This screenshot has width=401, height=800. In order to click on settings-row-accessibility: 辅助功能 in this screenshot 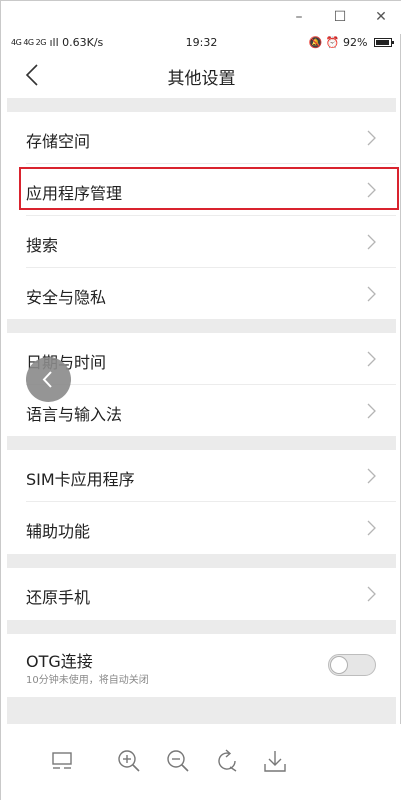, I will do `click(201, 528)`.